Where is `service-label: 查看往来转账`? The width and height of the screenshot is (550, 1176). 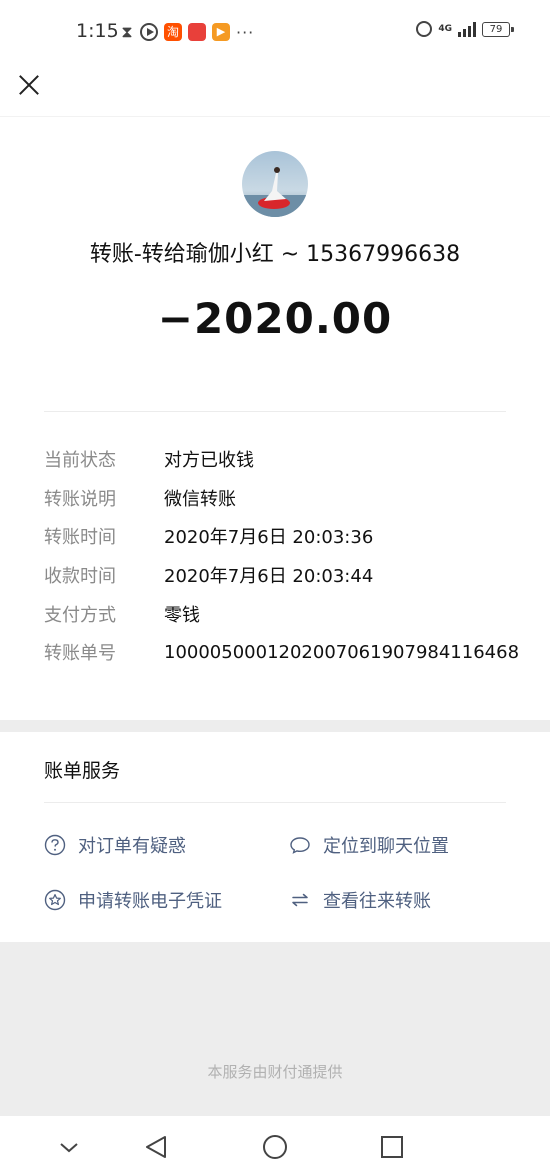 service-label: 查看往来转账 is located at coordinates (377, 901).